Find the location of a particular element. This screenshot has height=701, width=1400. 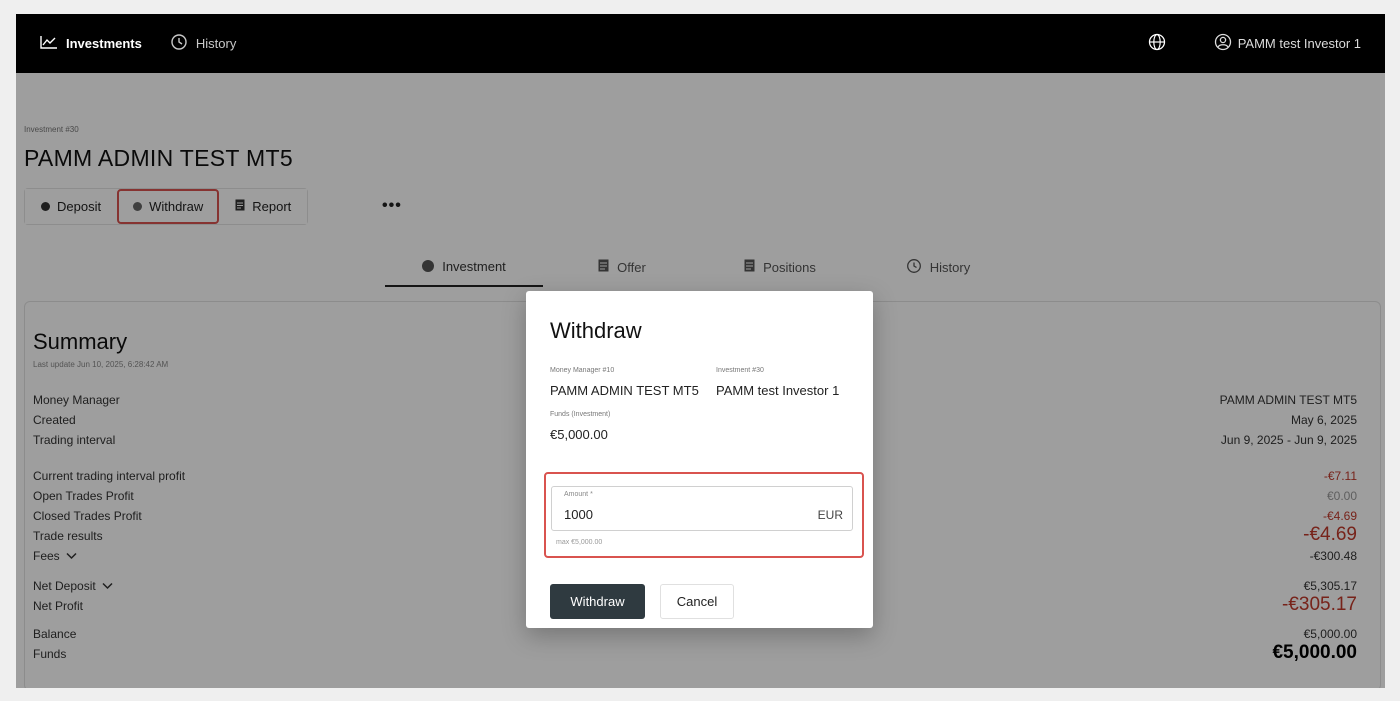

money-manager-label: Money Manager #10 is located at coordinates (582, 370).